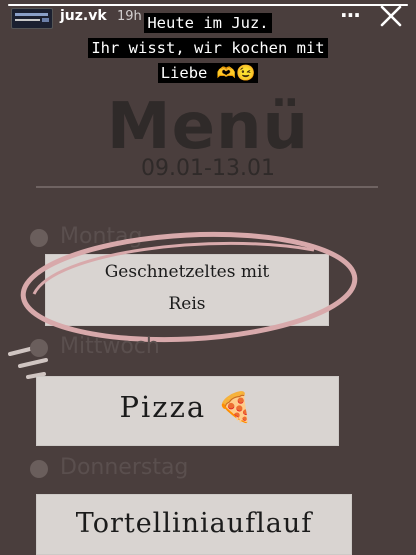  What do you see at coordinates (187, 407) in the screenshot?
I see `dish-text-mittwoch: Pizza 🍕` at bounding box center [187, 407].